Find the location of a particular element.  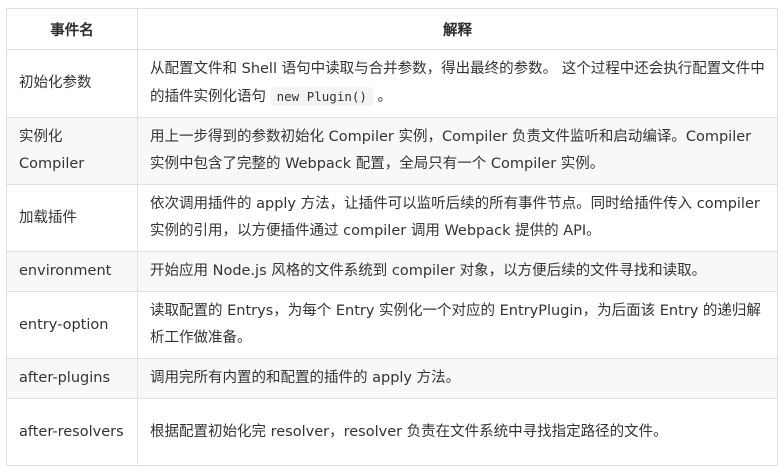

event-name-cell: entry-option is located at coordinates (72, 325).